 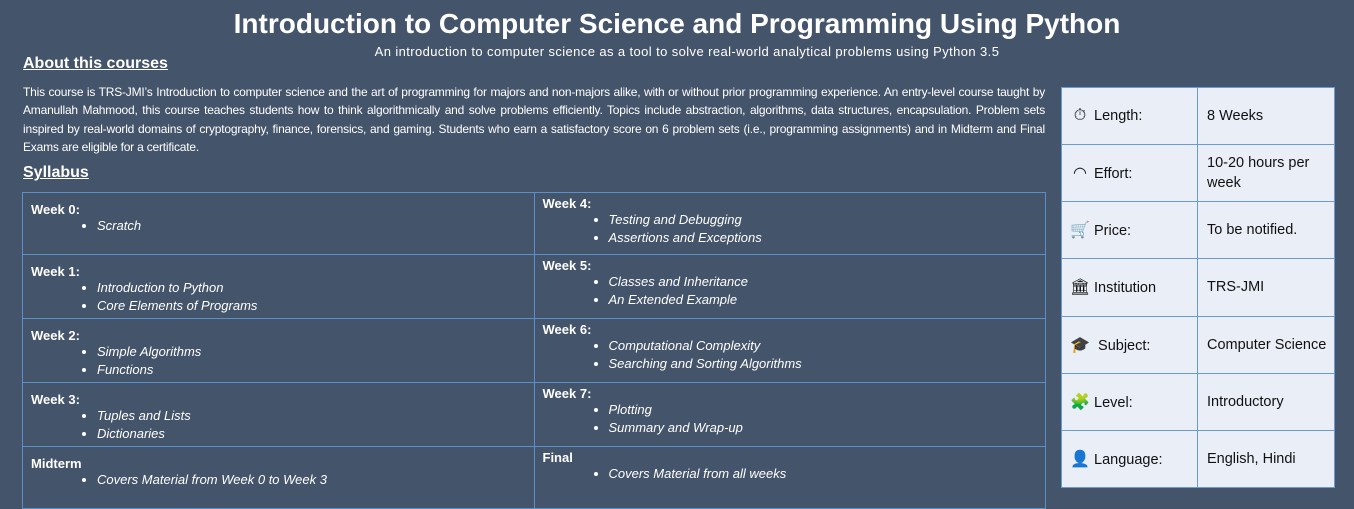 I want to click on syllabus-week-title: Week 5:, so click(x=567, y=265).